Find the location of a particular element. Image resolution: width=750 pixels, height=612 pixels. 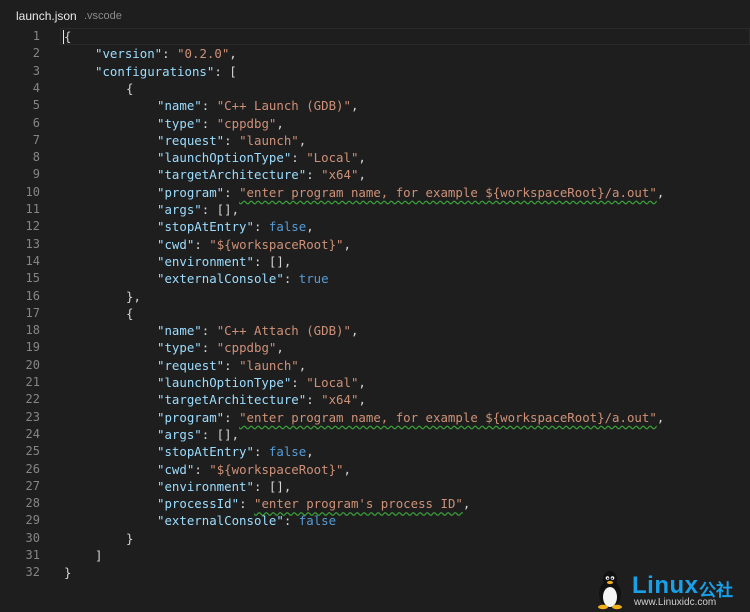

code-line: 26 "cwd": "${workspaceRoot}", is located at coordinates (375, 469).